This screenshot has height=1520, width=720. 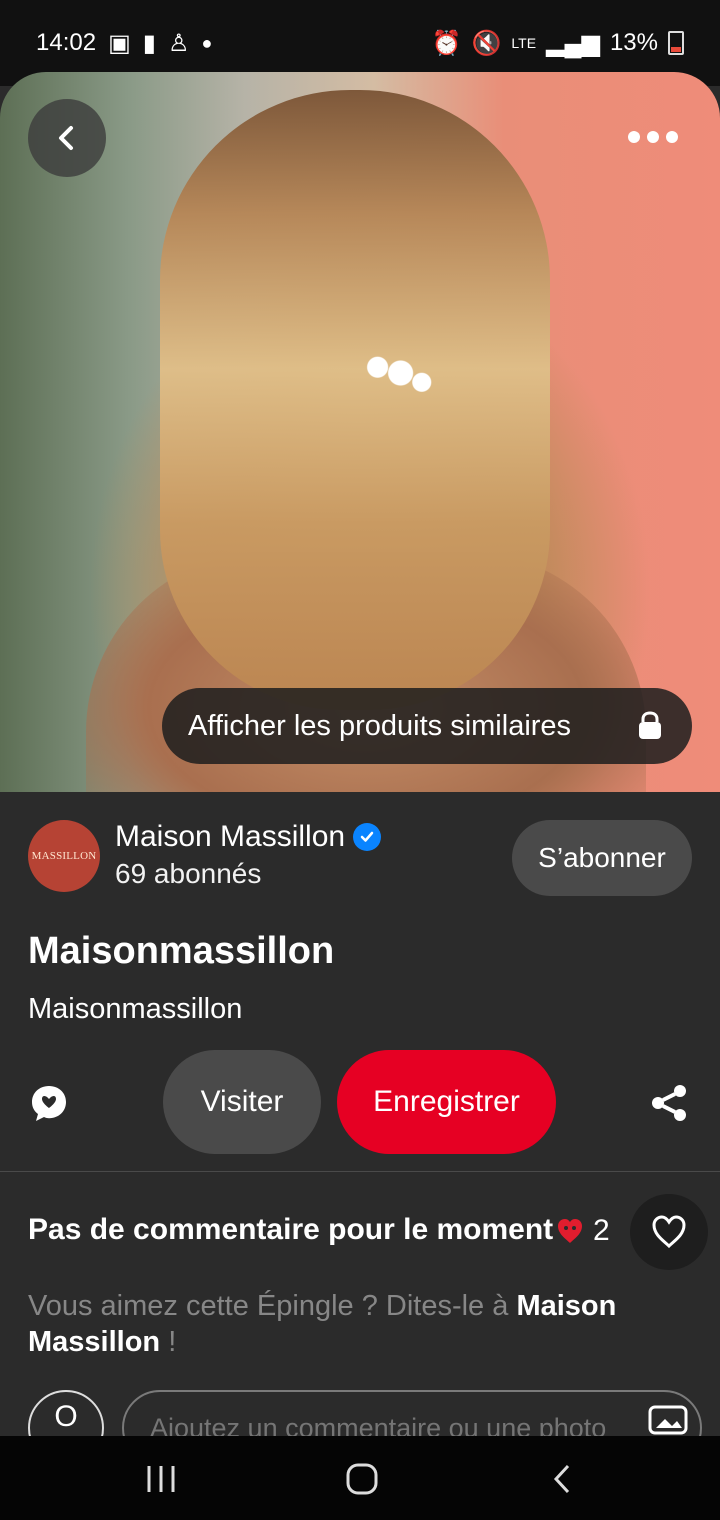 I want to click on verified-badge-icon, so click(x=367, y=837).